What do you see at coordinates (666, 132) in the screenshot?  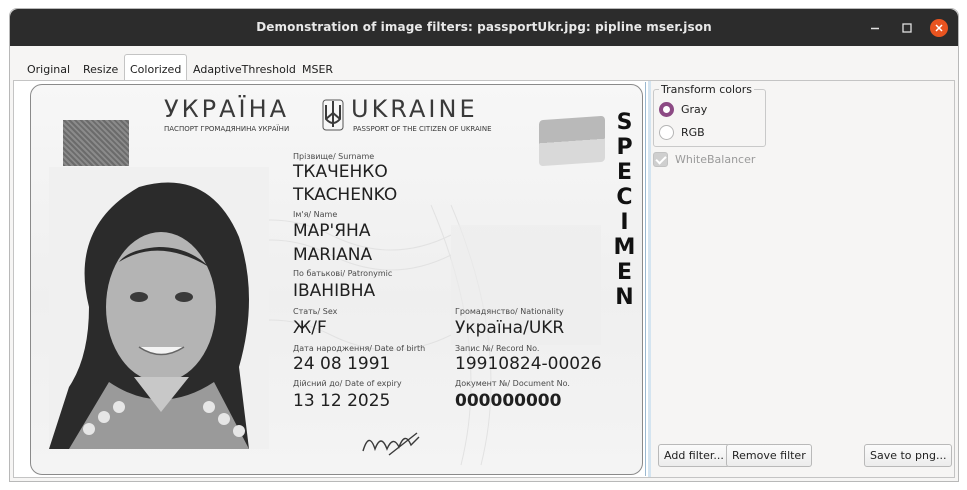 I see `radio-unselected-icon` at bounding box center [666, 132].